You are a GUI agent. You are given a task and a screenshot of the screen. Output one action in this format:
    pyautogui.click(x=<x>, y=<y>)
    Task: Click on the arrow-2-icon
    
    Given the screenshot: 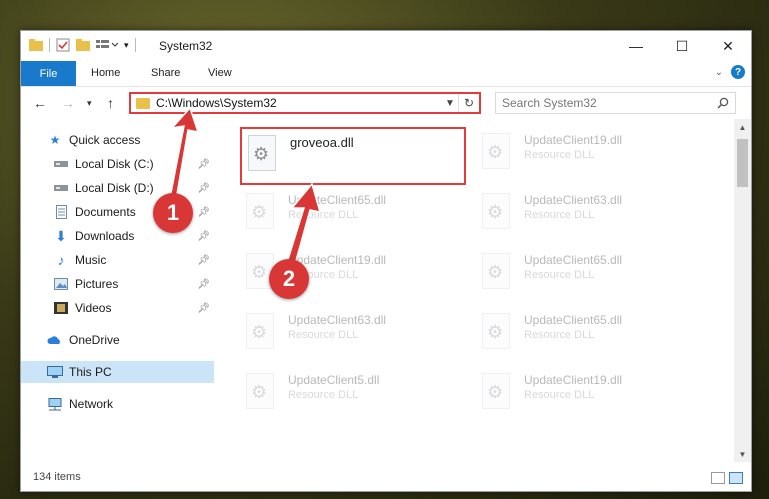 What is the action you would take?
    pyautogui.click(x=303, y=225)
    